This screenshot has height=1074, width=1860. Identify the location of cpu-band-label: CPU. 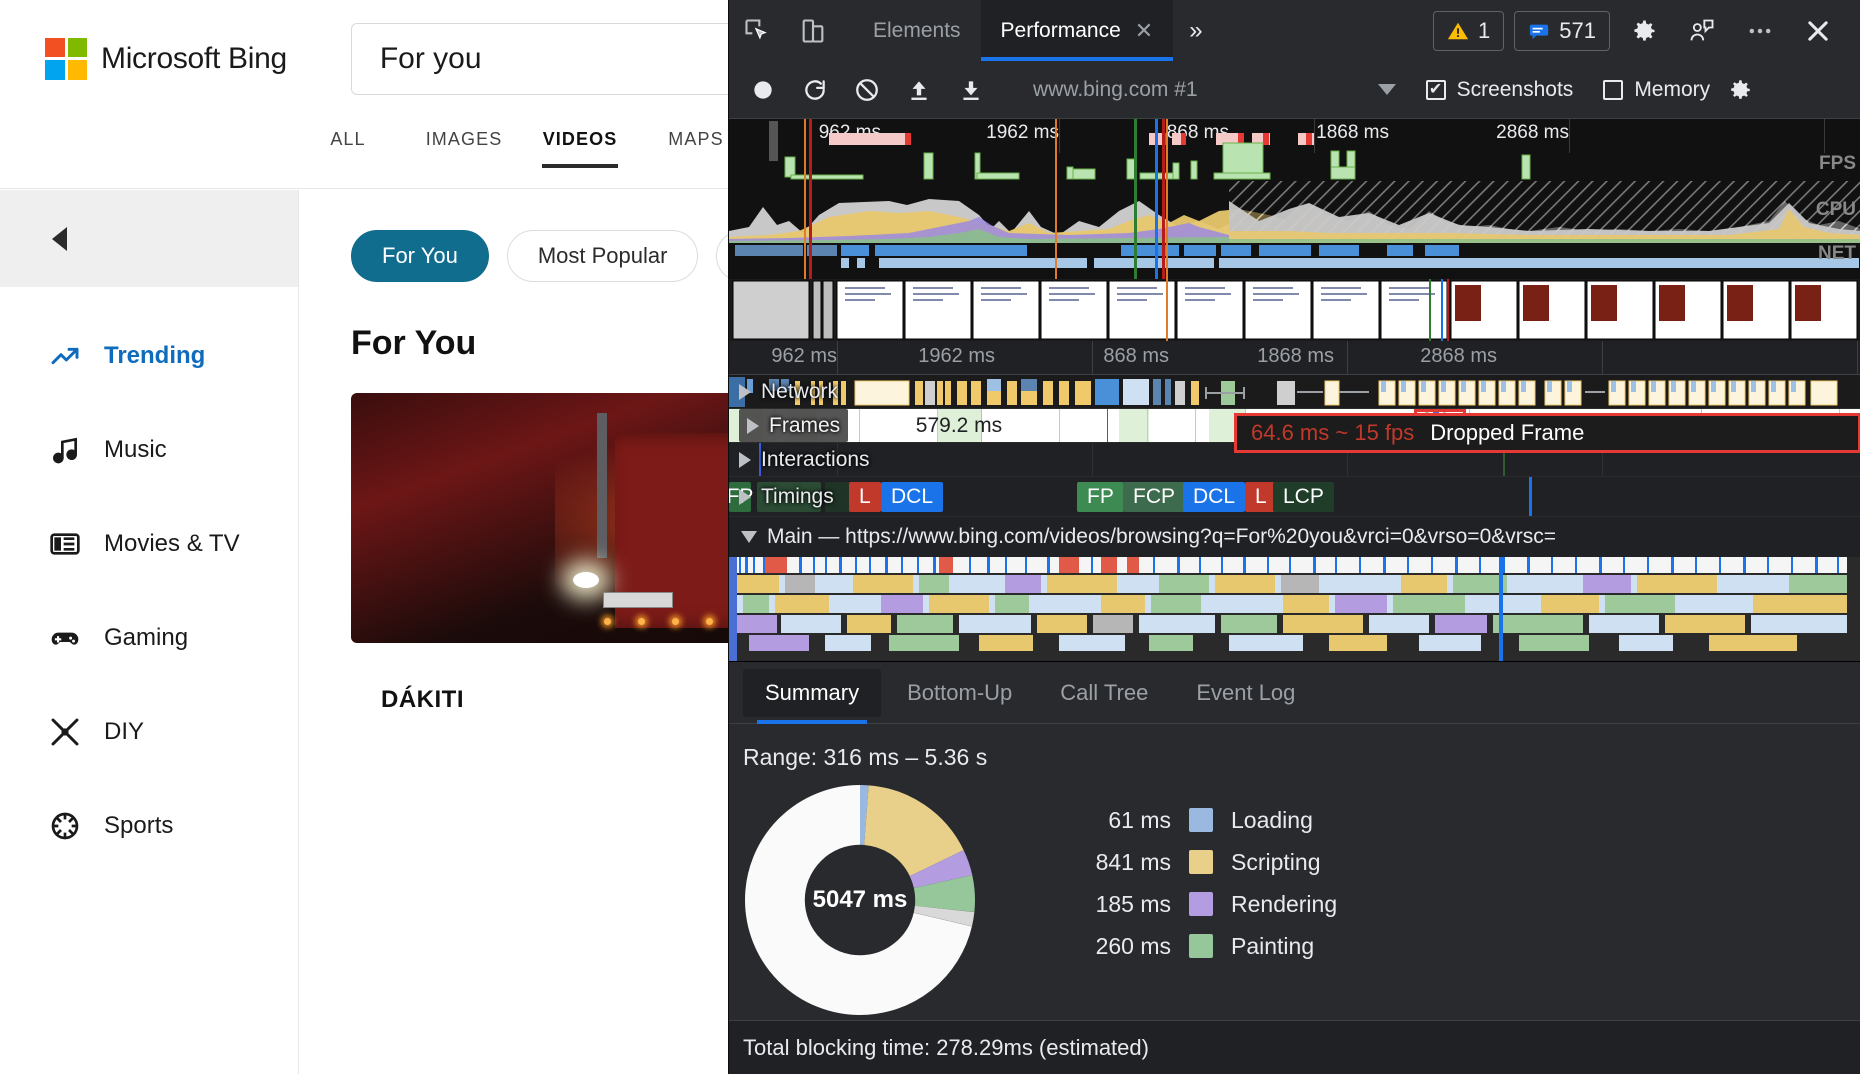
(1835, 209).